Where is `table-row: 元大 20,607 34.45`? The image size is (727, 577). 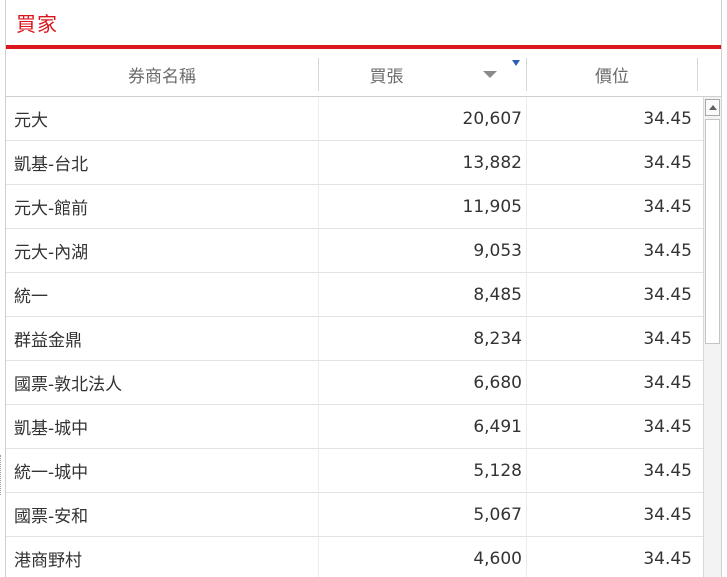 table-row: 元大 20,607 34.45 is located at coordinates (354, 119).